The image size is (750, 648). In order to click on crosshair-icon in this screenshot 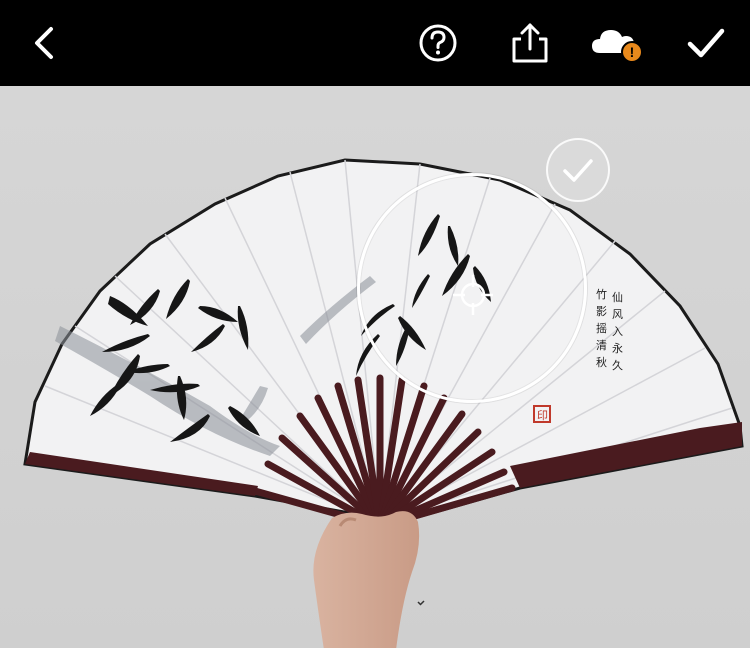, I will do `click(473, 295)`.